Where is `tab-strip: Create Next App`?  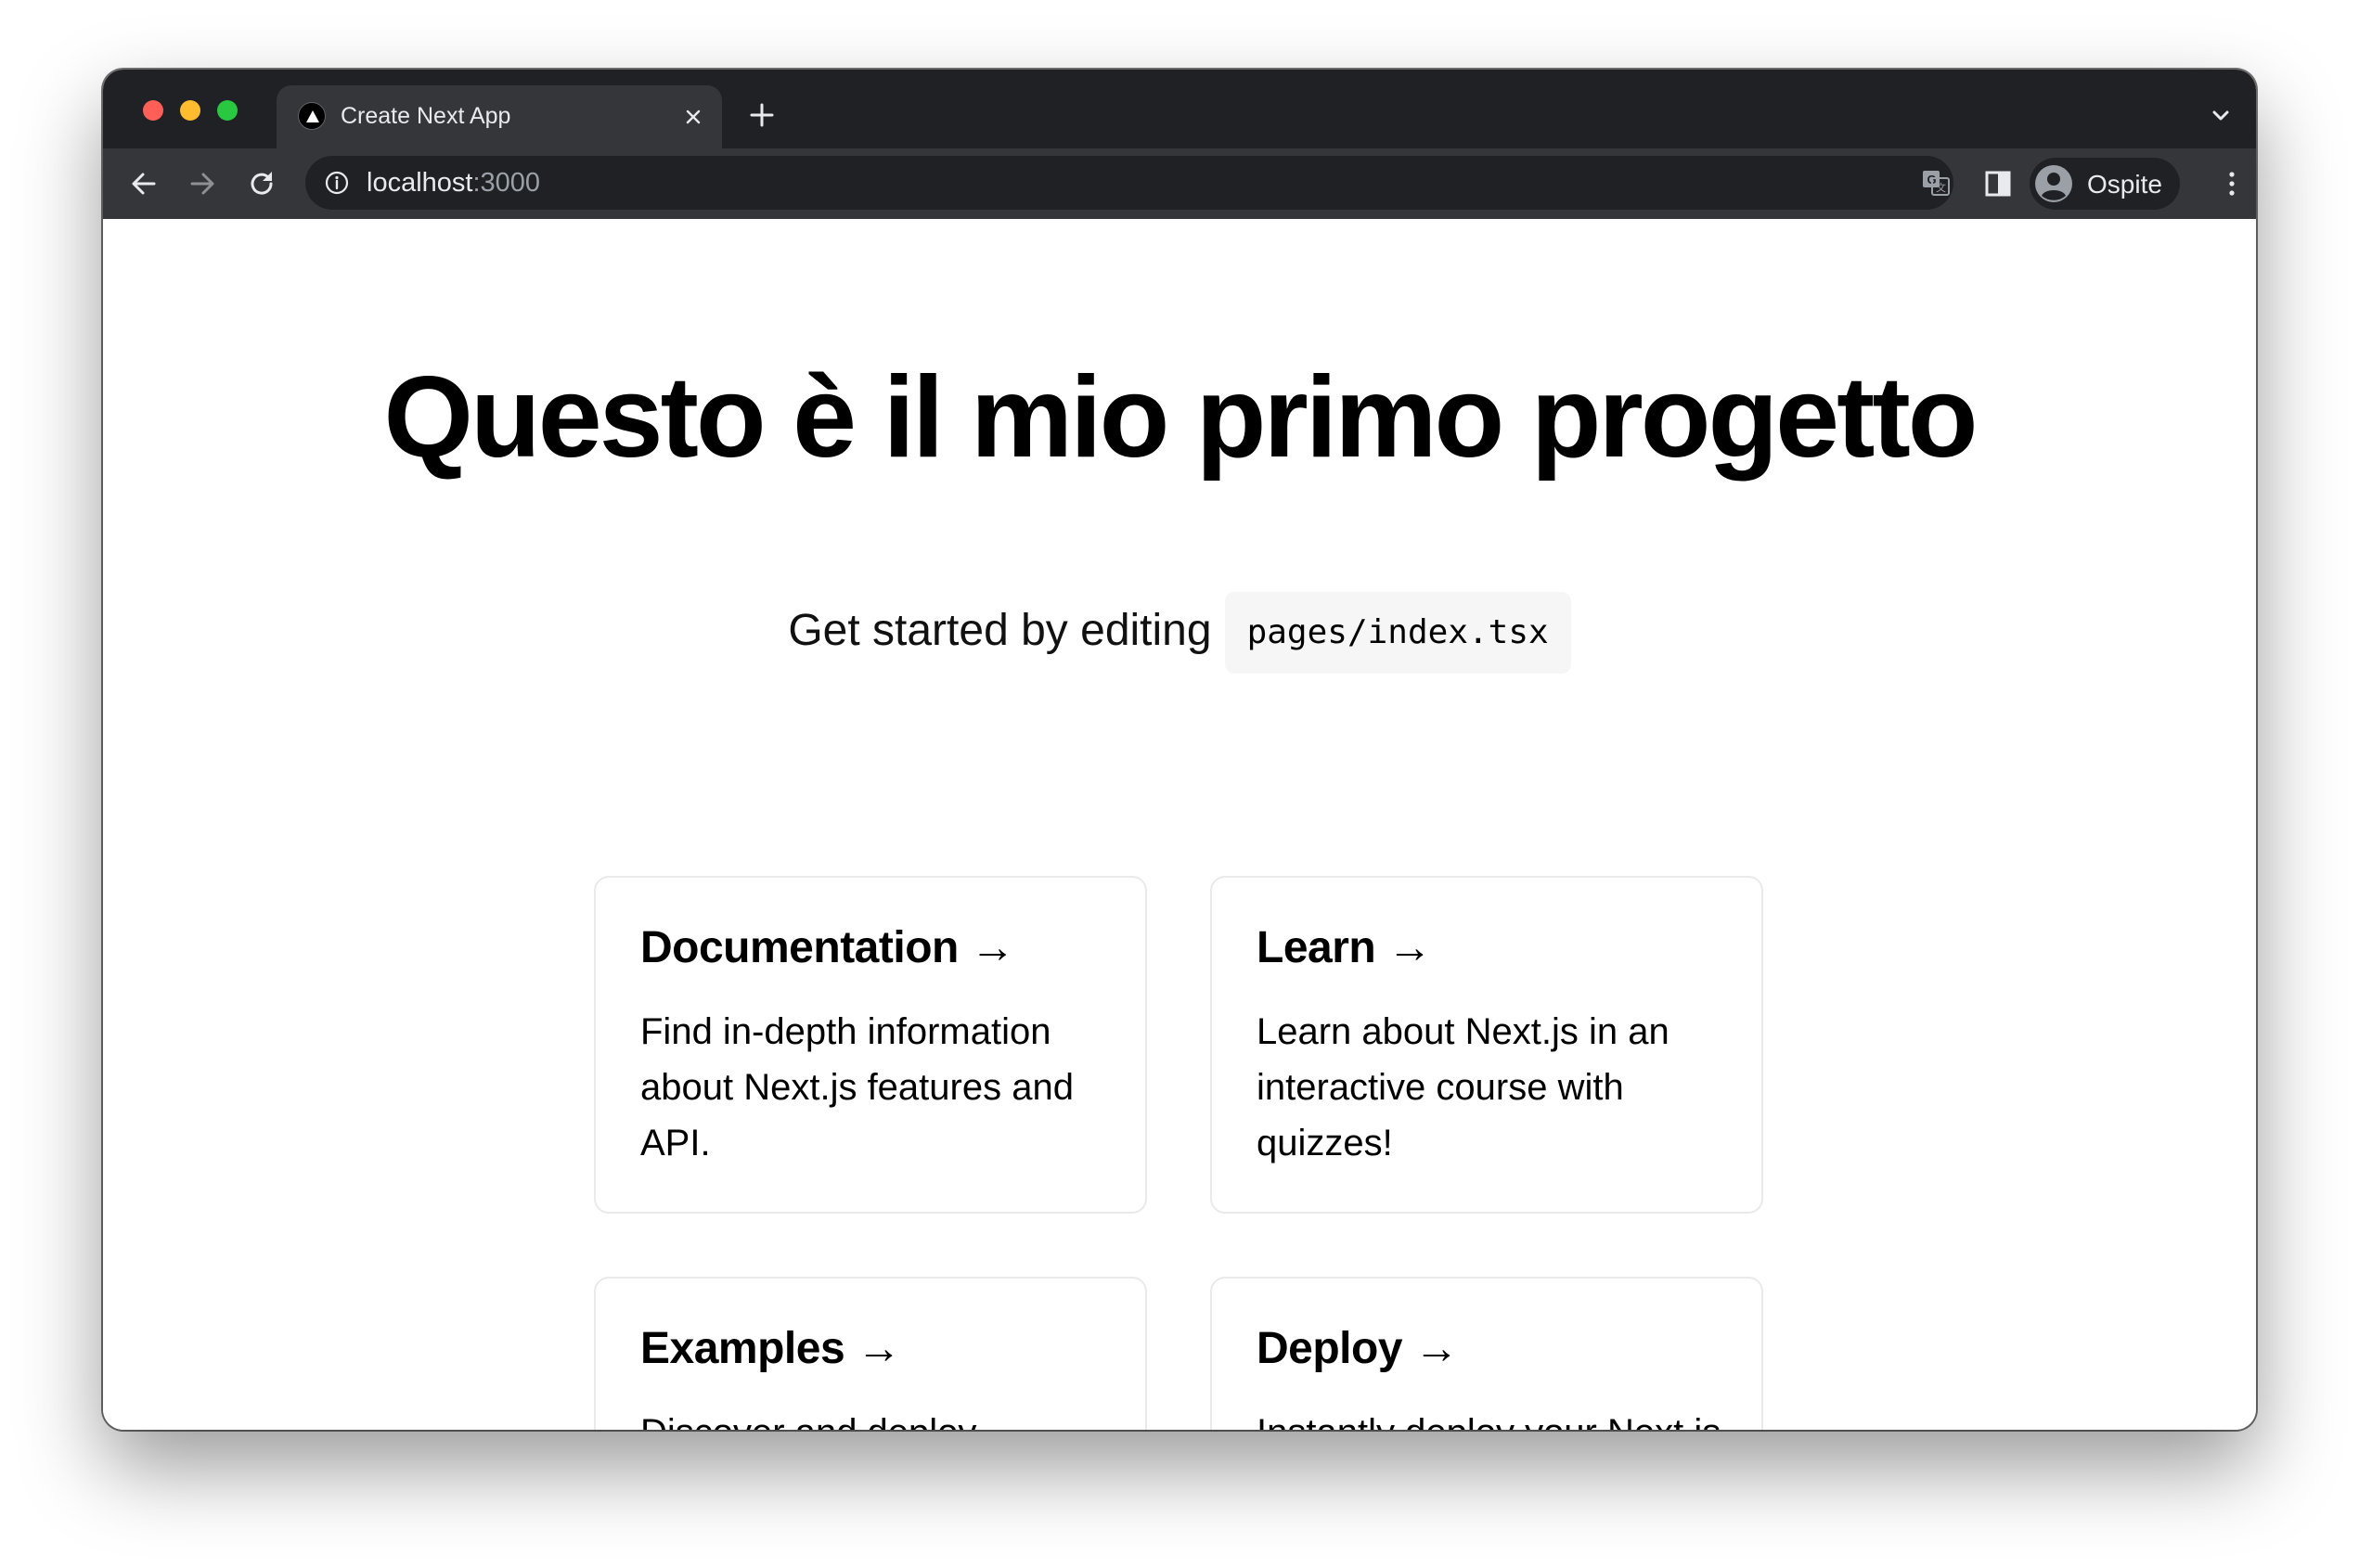
tab-strip: Create Next App is located at coordinates (1179, 109).